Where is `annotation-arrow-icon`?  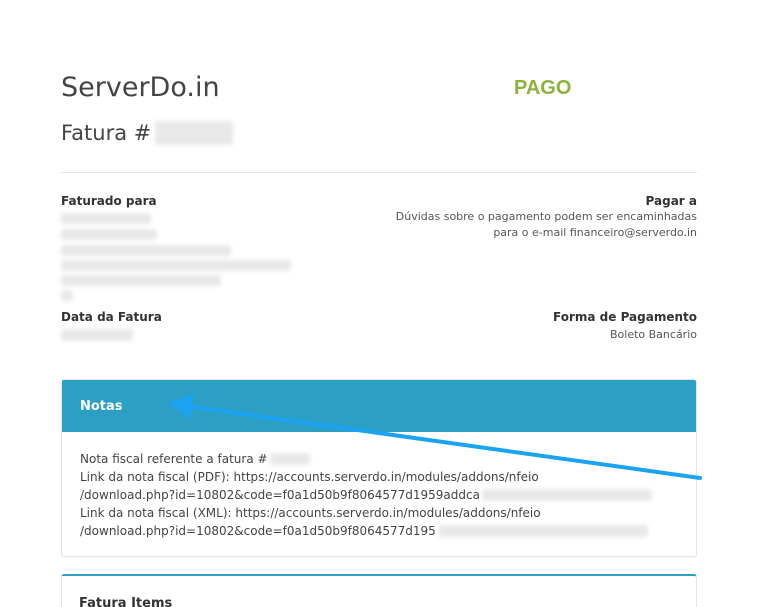 annotation-arrow-icon is located at coordinates (435, 436).